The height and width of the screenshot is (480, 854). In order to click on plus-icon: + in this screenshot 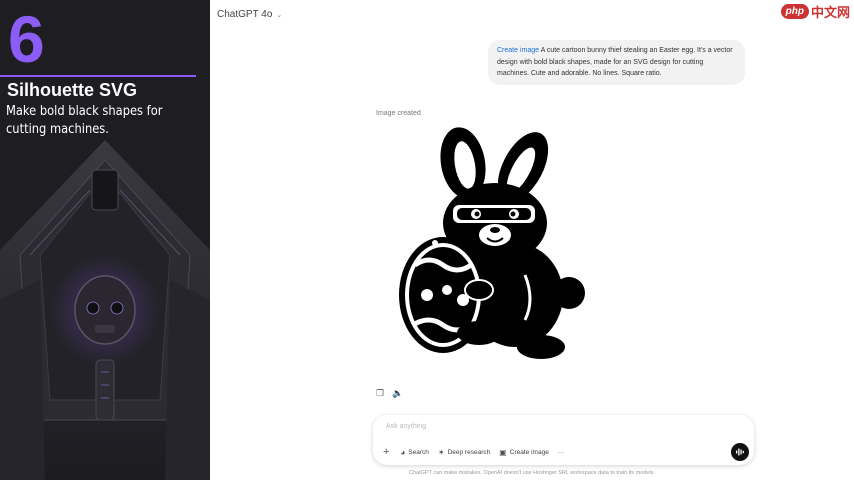, I will do `click(386, 452)`.